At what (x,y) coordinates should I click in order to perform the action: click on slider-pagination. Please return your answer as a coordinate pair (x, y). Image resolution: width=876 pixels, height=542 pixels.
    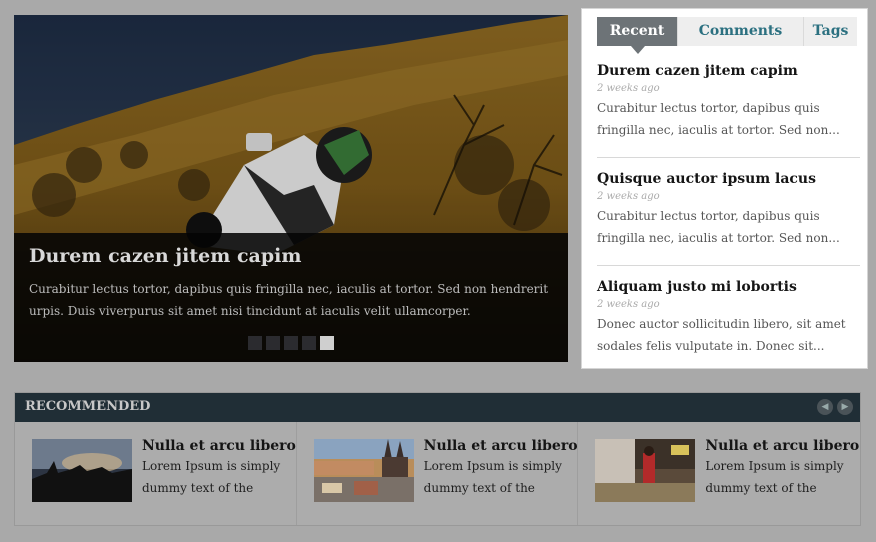
    Looking at the image, I should click on (291, 343).